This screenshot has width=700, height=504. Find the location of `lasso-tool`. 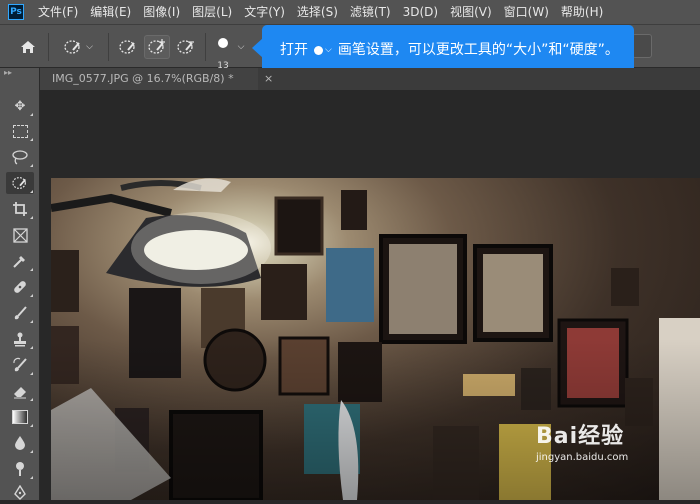

lasso-tool is located at coordinates (20, 157).